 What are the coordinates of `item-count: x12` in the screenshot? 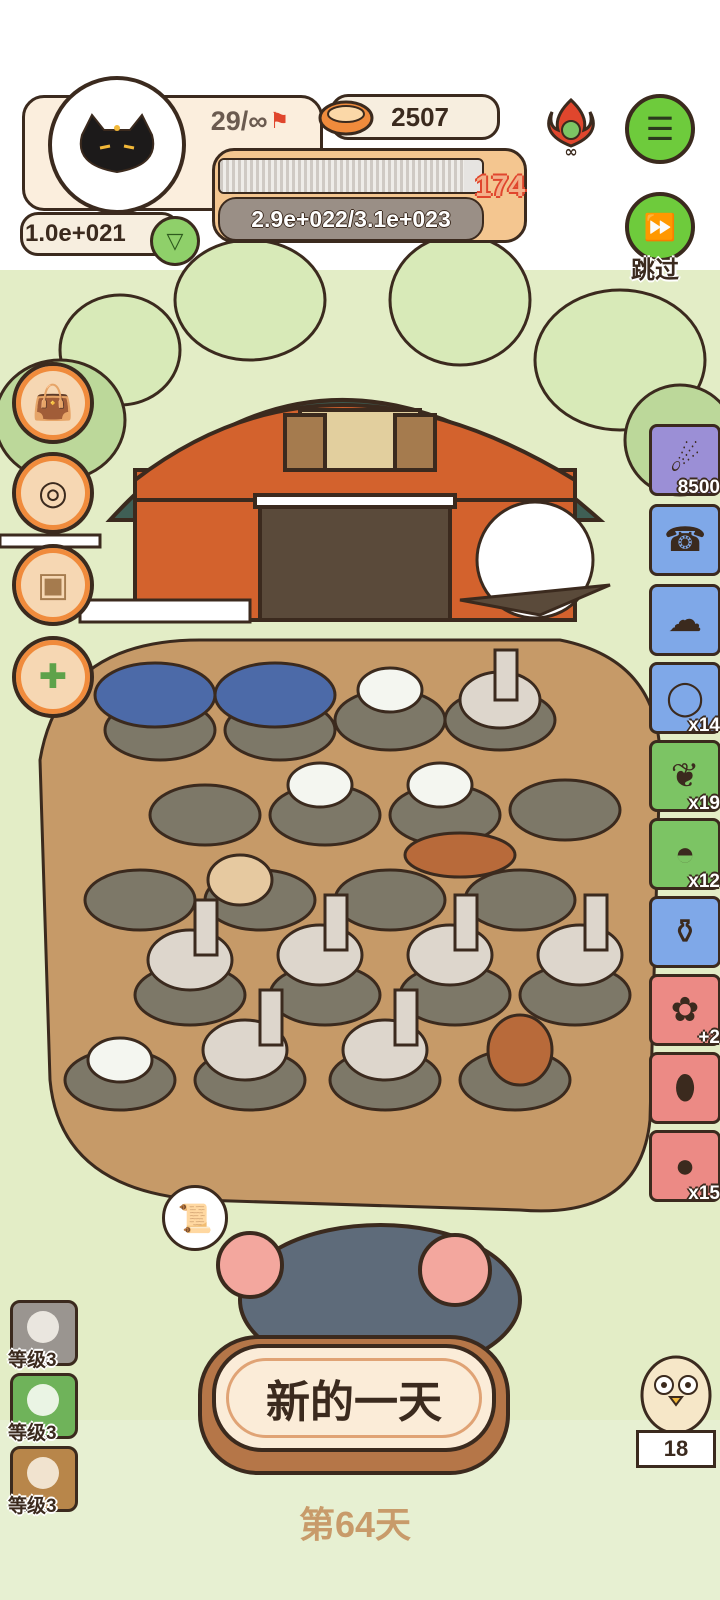 It's located at (704, 881).